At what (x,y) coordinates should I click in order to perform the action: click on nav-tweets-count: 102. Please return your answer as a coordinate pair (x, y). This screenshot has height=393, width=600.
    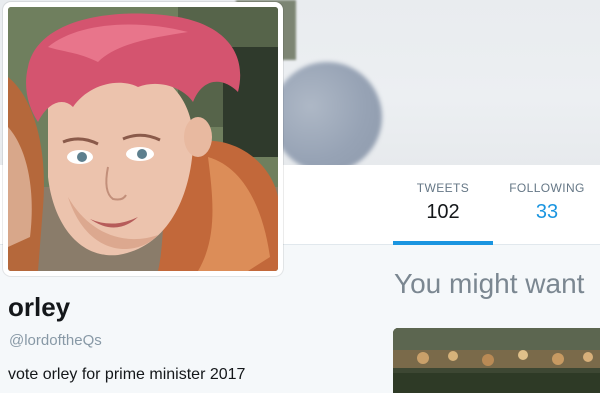
    Looking at the image, I should click on (443, 212).